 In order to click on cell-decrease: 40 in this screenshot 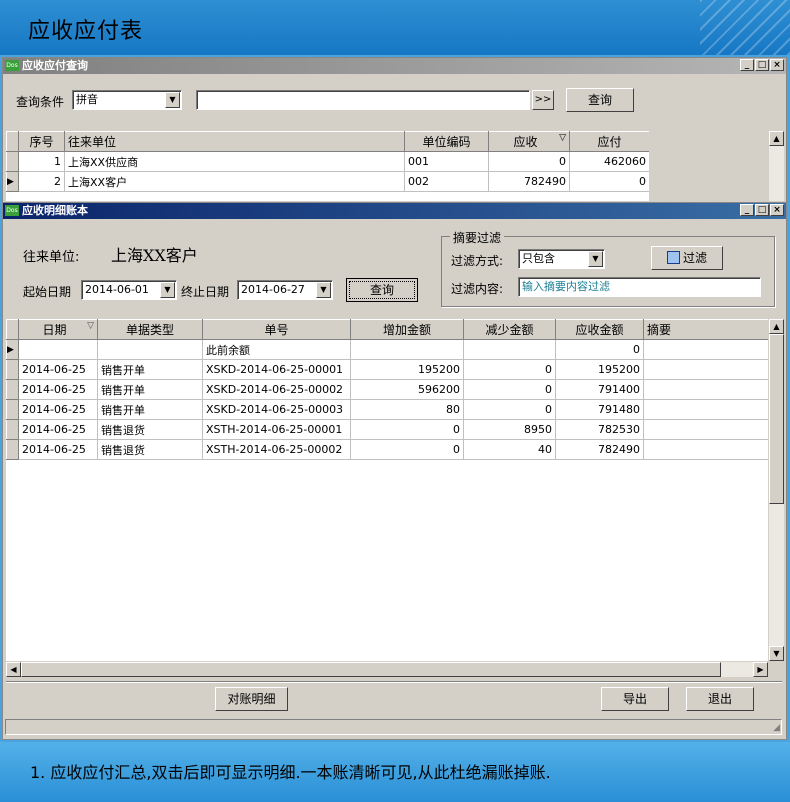, I will do `click(509, 449)`.